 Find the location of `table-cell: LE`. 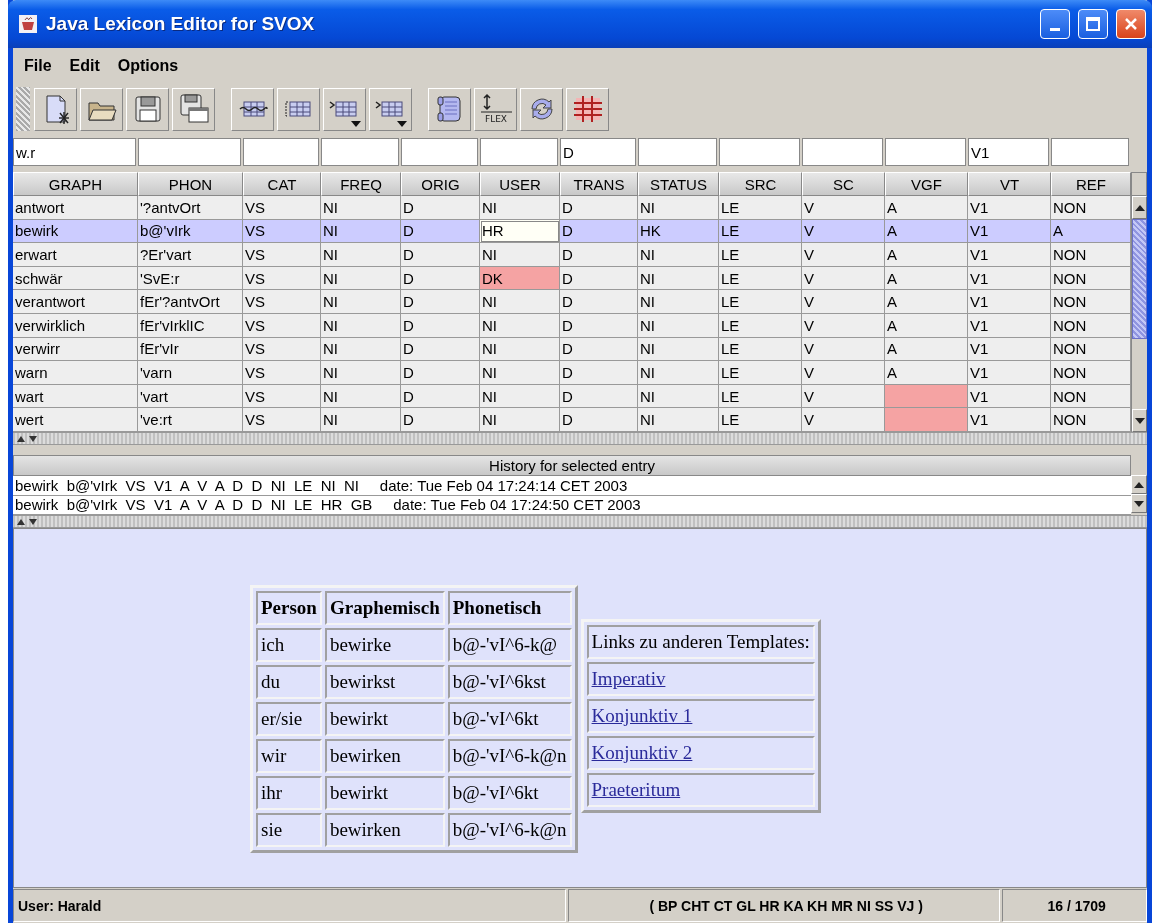

table-cell: LE is located at coordinates (760, 420).